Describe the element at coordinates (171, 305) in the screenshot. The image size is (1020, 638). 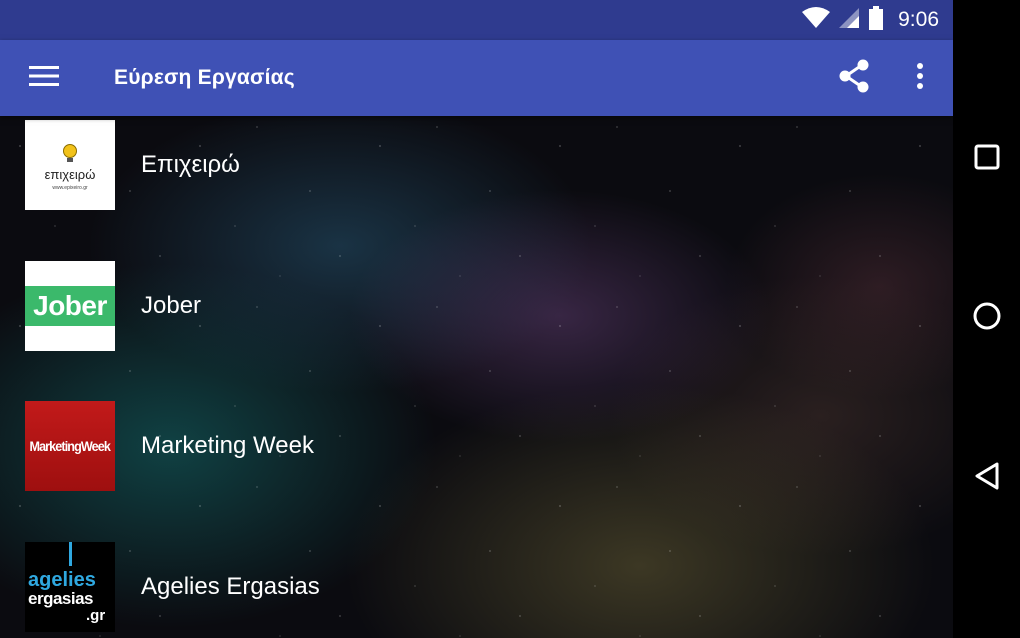
I see `list-item-label: Jober` at that location.